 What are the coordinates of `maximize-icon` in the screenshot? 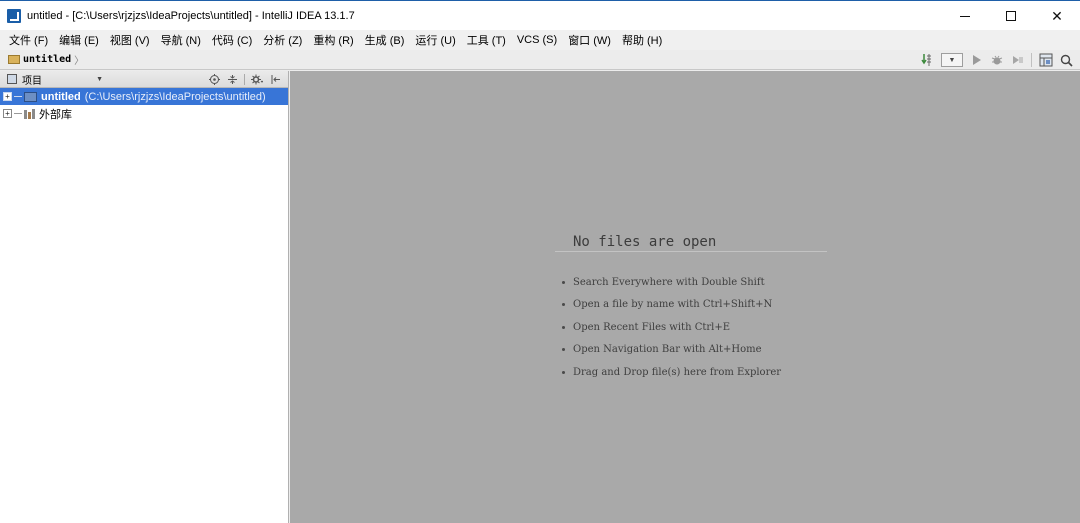 It's located at (1011, 16).